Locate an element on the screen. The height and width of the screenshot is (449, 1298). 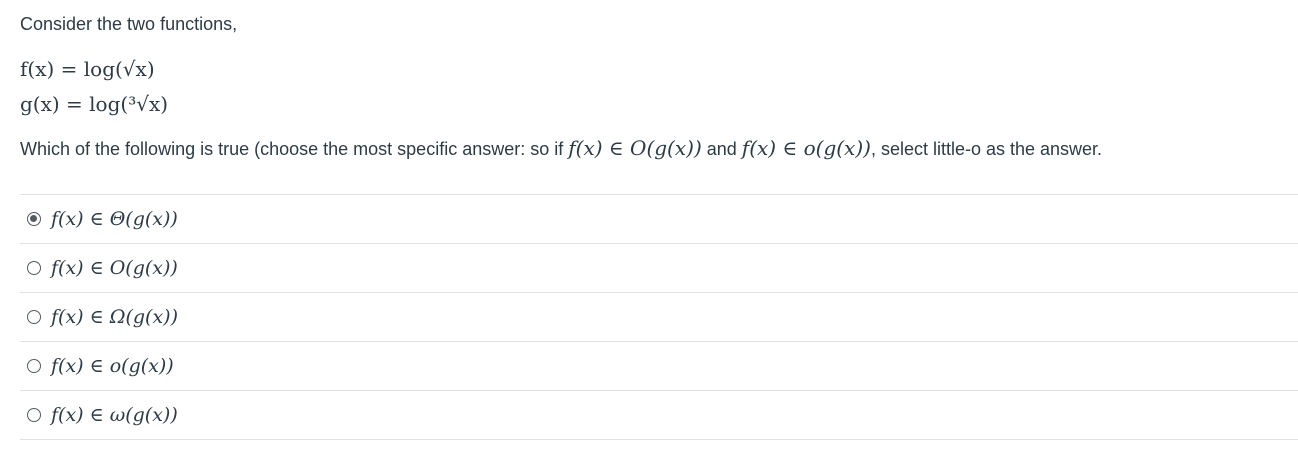
answer-option-omega: f(x) ∈ Ω(g(x)) is located at coordinates (659, 317).